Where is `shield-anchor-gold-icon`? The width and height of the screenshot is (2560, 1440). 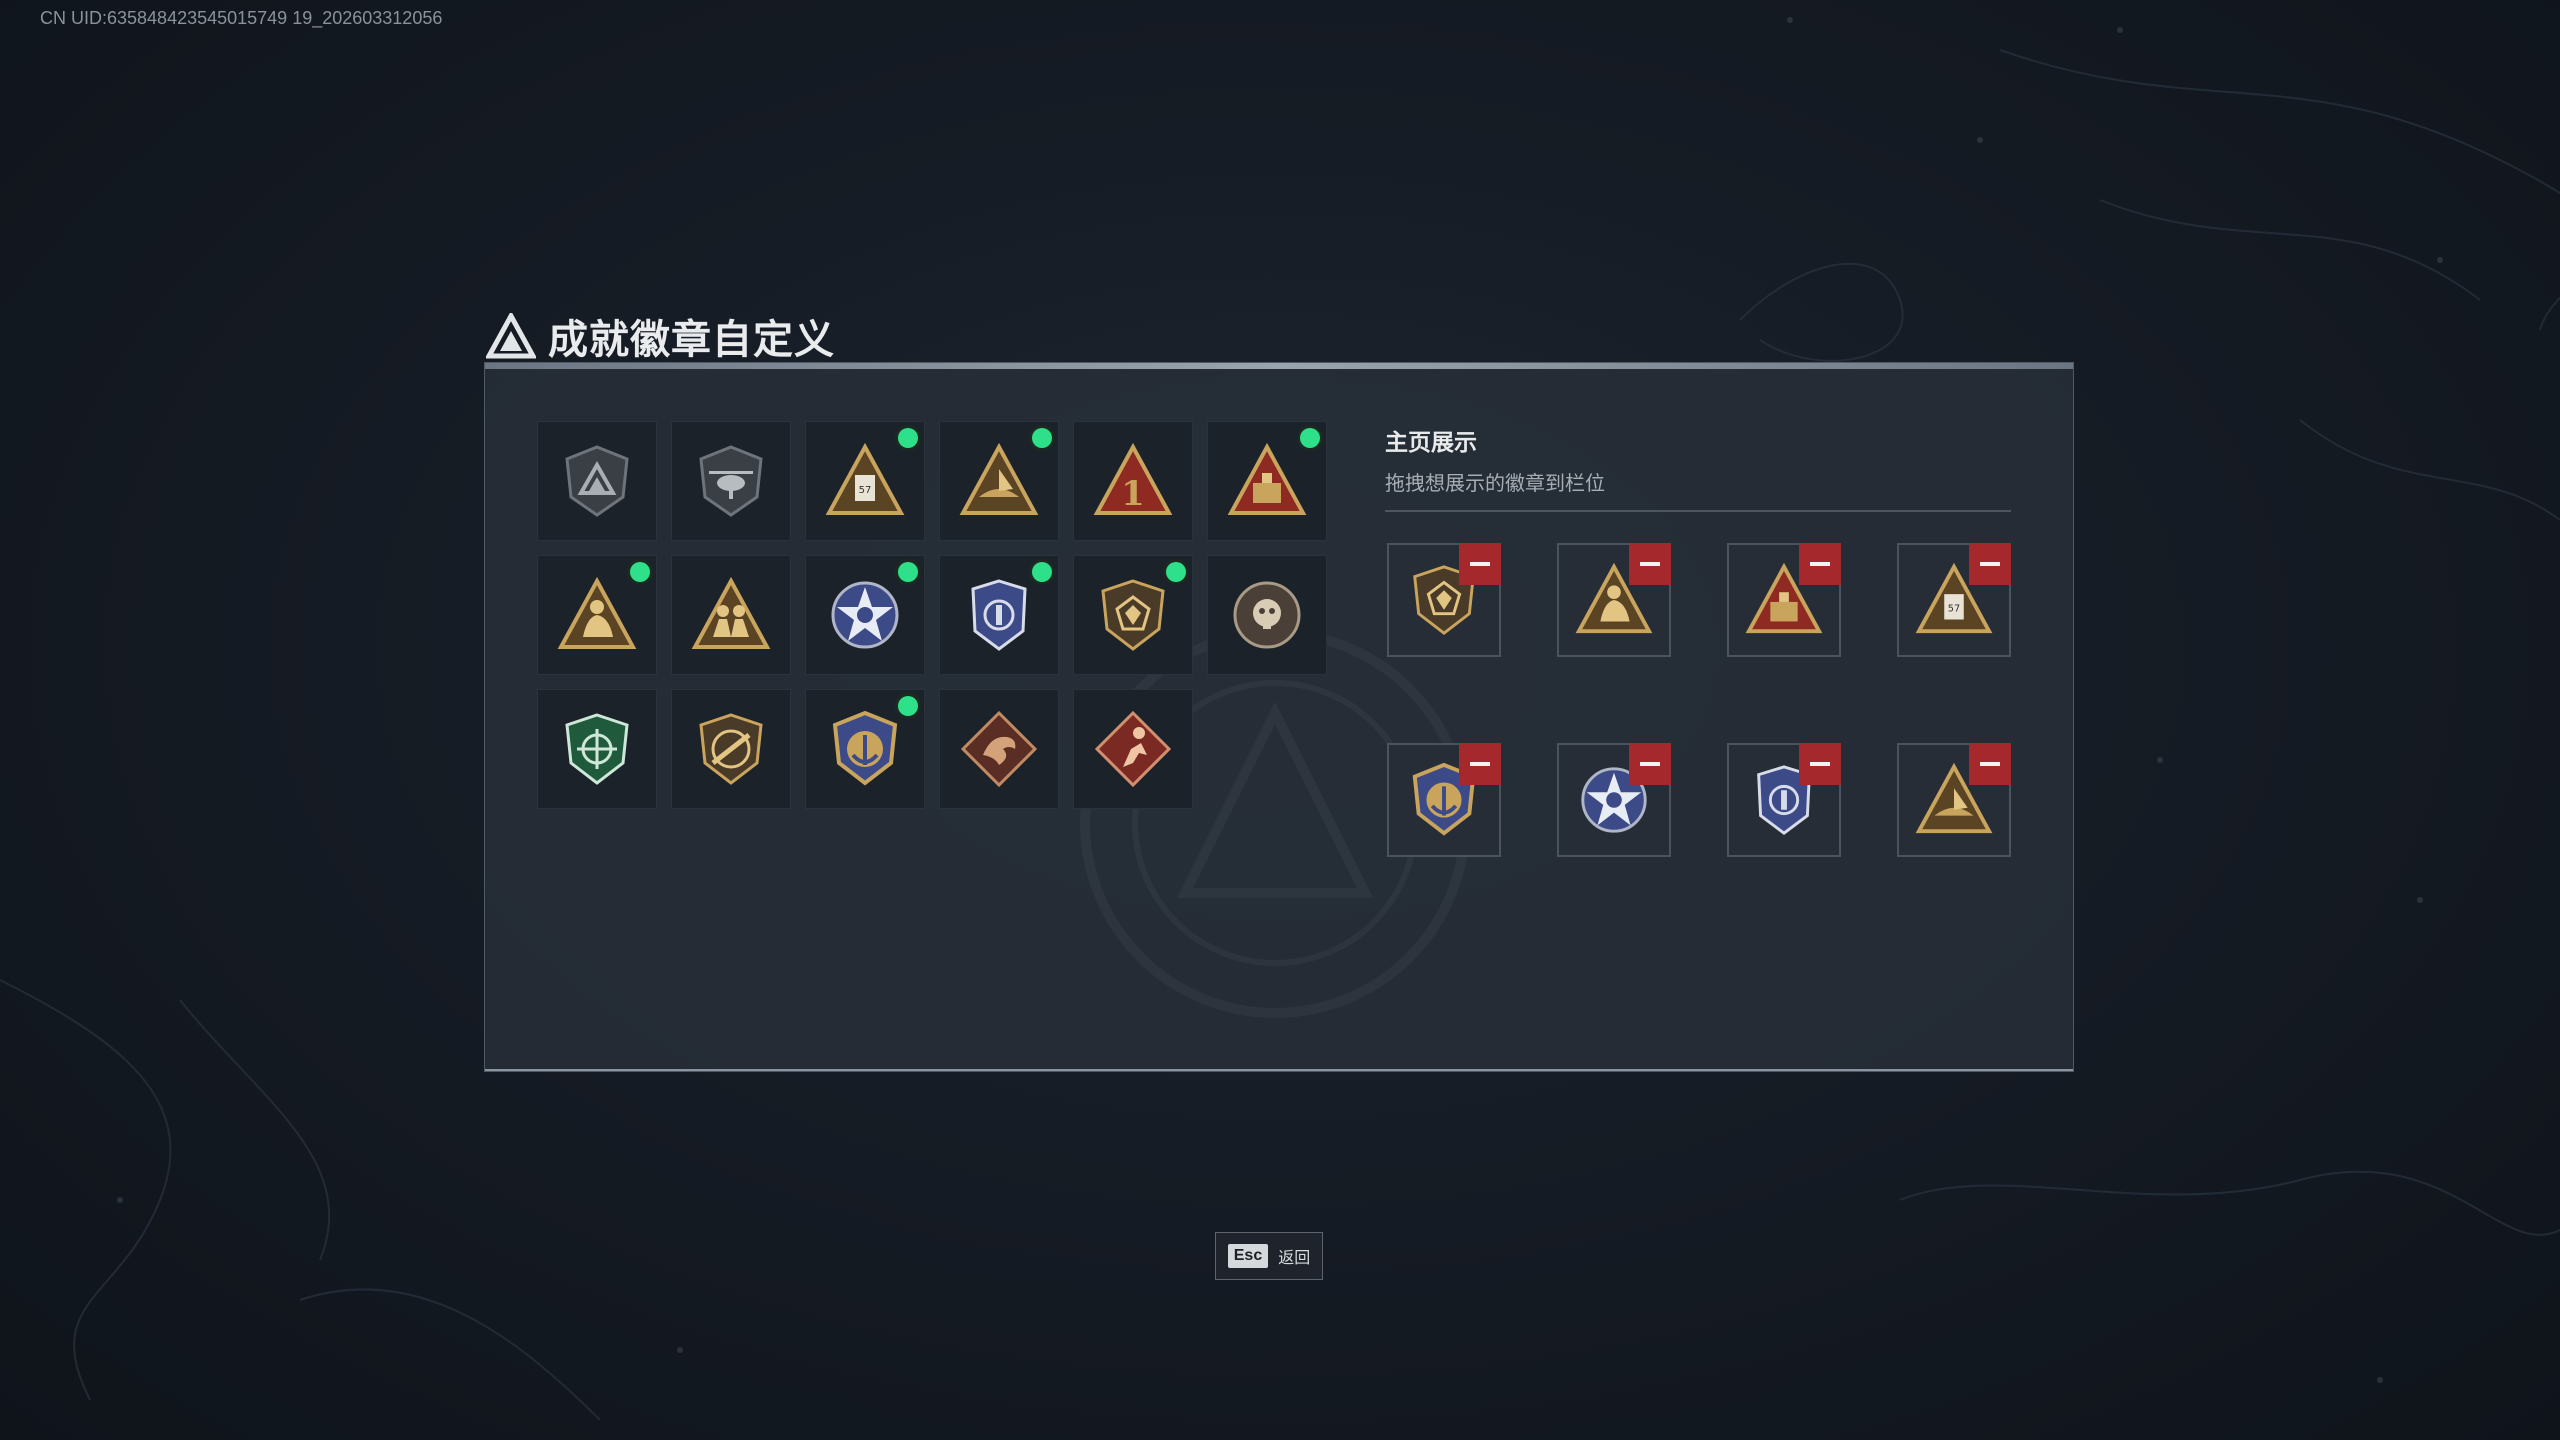 shield-anchor-gold-icon is located at coordinates (865, 748).